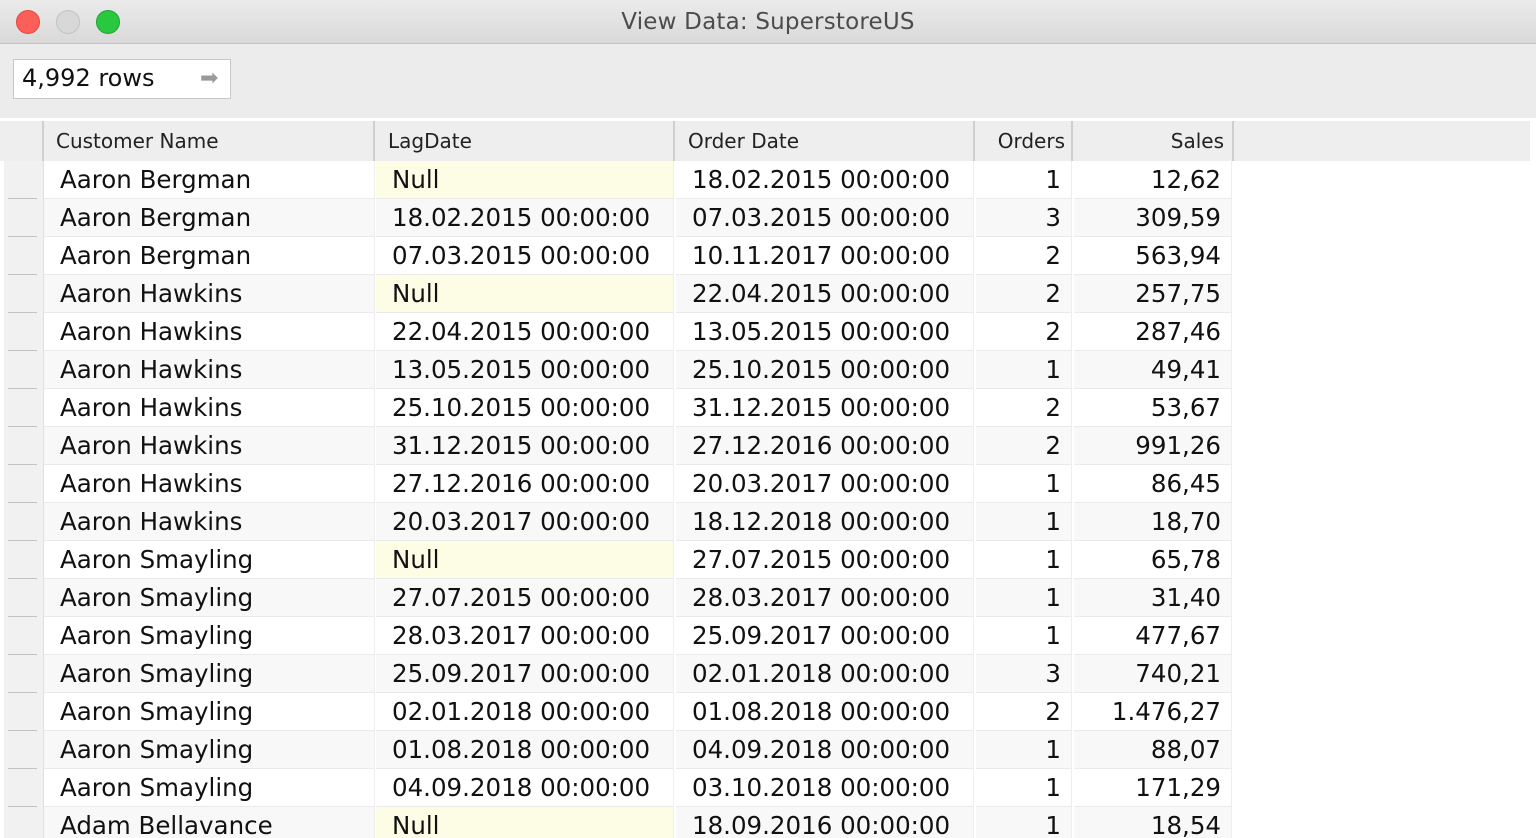  Describe the element at coordinates (525, 141) in the screenshot. I see `column-header-lagdate: LagDate` at that location.